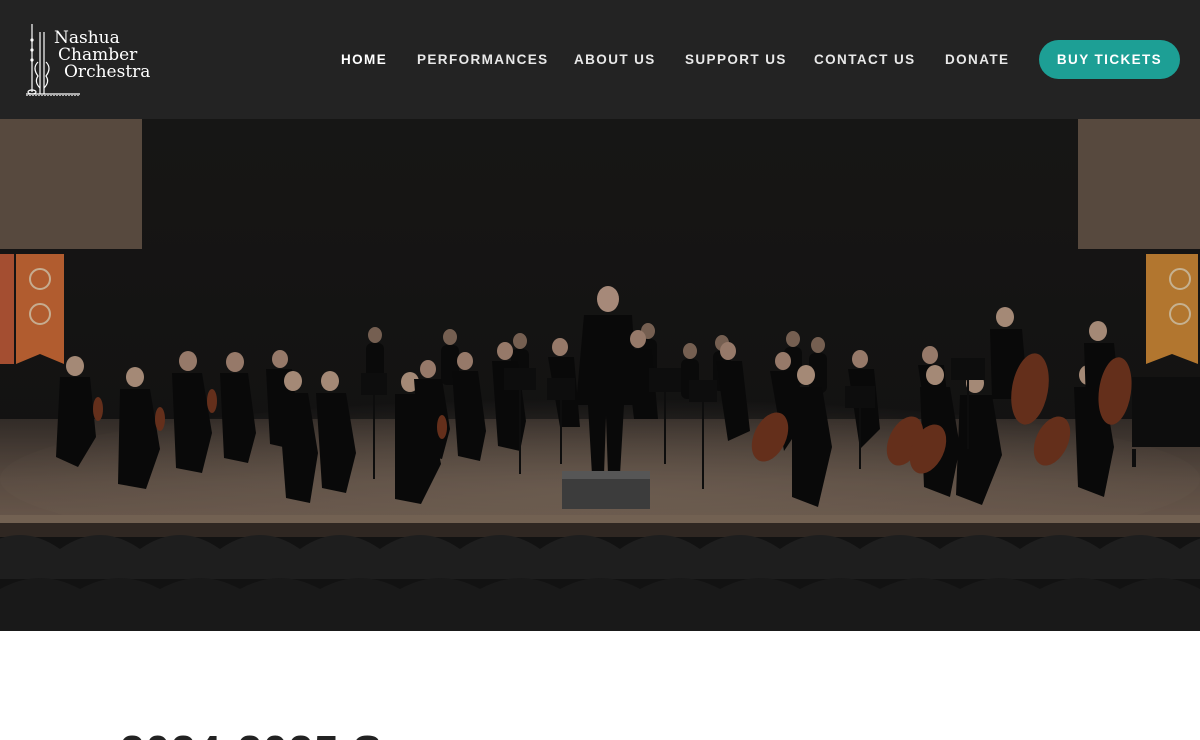 The width and height of the screenshot is (1200, 740). Describe the element at coordinates (1109, 59) in the screenshot. I see `buy-tickets-button: BUY TICKETS` at that location.